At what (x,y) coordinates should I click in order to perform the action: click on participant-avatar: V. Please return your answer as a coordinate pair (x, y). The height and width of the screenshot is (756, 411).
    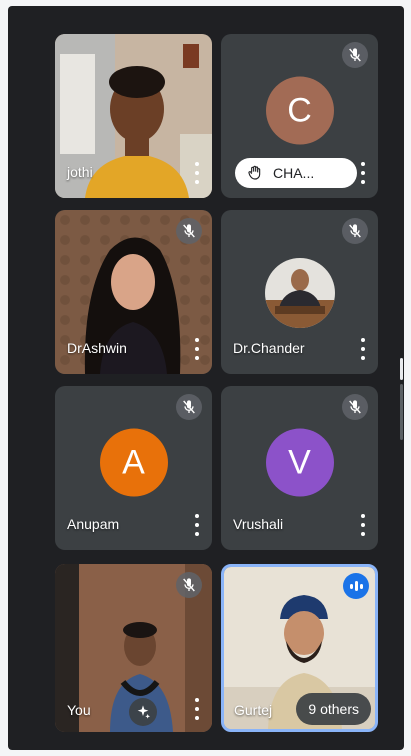
    Looking at the image, I should click on (299, 462).